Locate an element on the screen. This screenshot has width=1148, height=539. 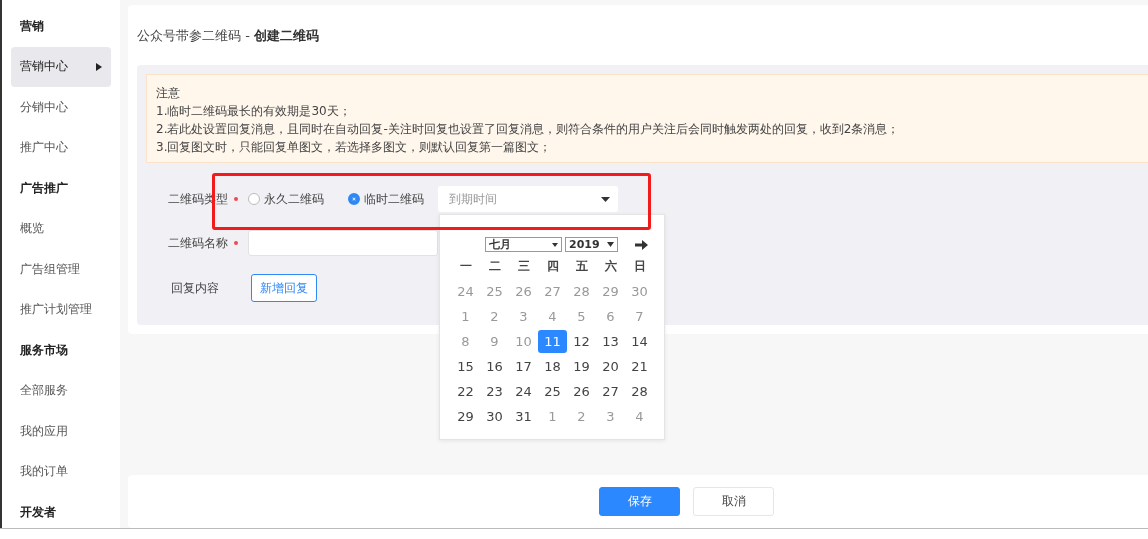
sidebar-heading: 营销 is located at coordinates (32, 26).